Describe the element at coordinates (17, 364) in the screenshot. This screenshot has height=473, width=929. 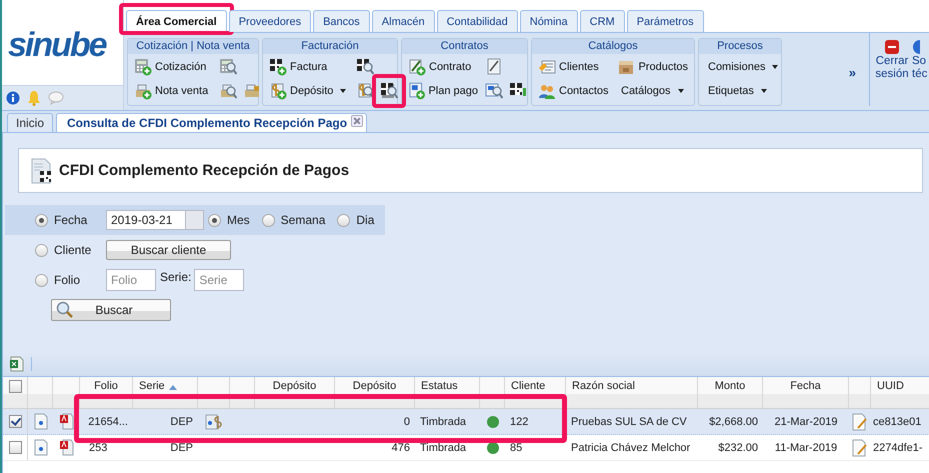
I see `excel-export-icon` at that location.